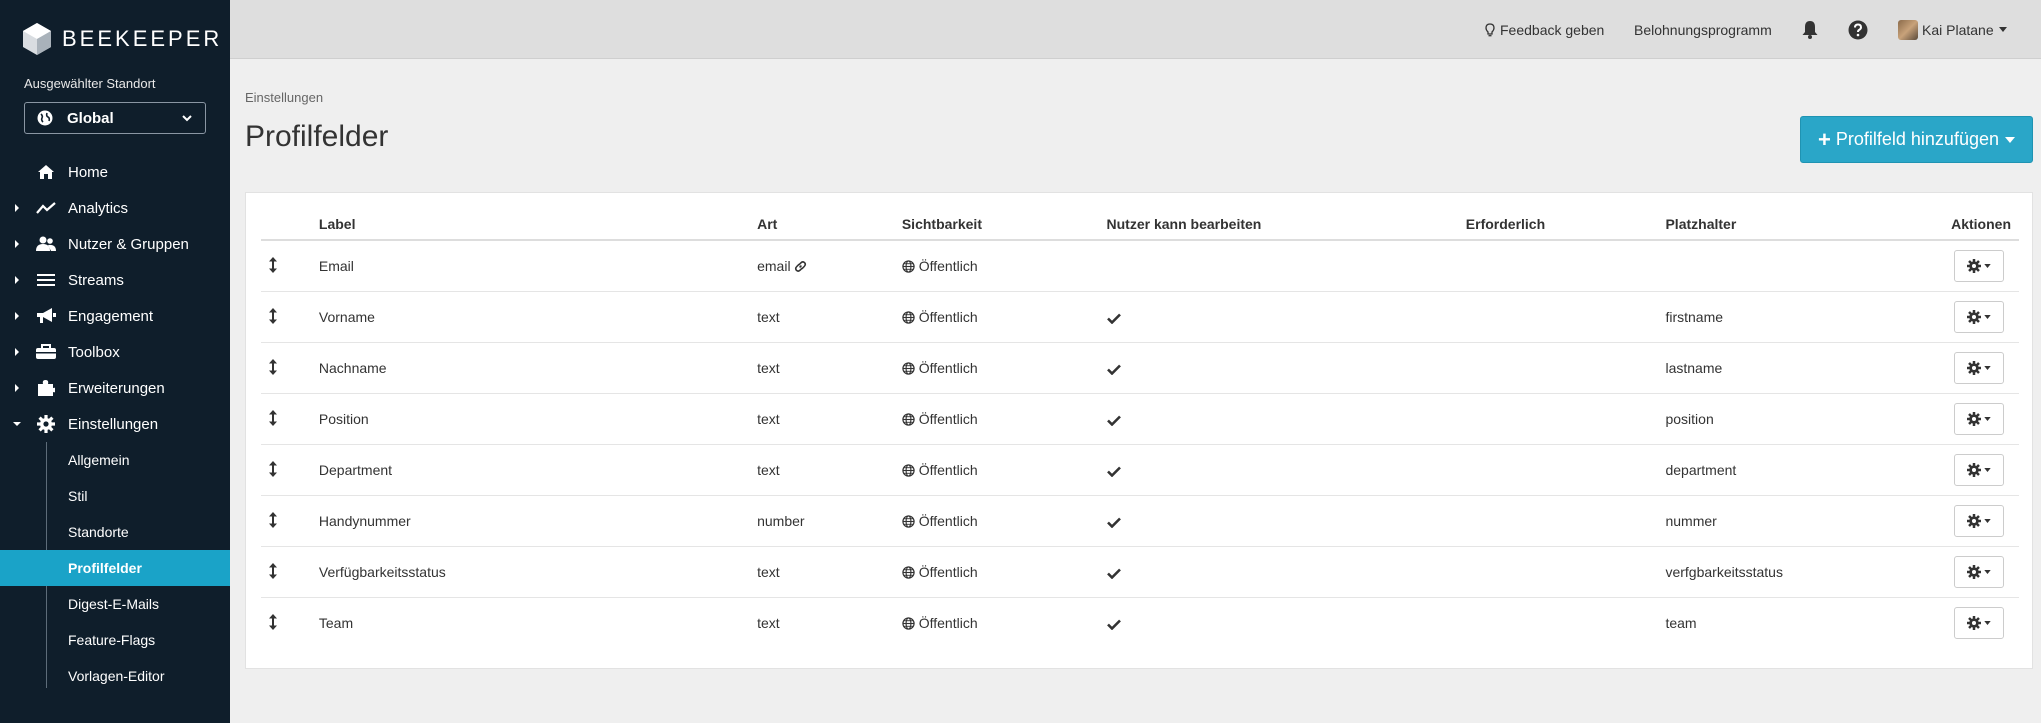  I want to click on field-label: Department, so click(355, 469).